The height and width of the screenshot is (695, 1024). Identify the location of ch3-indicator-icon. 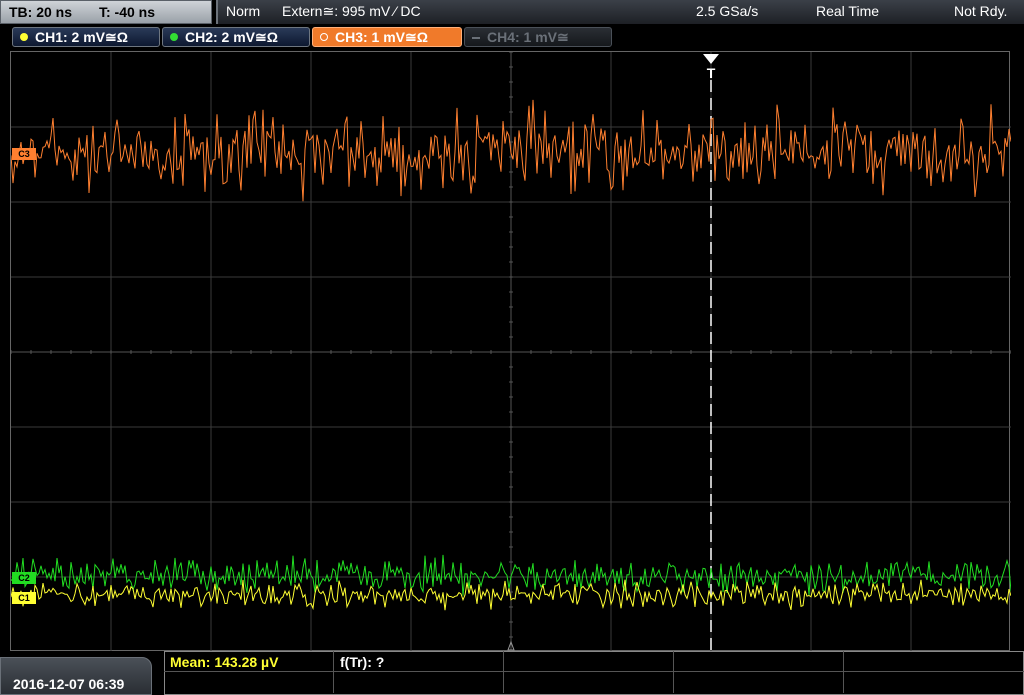
(324, 37).